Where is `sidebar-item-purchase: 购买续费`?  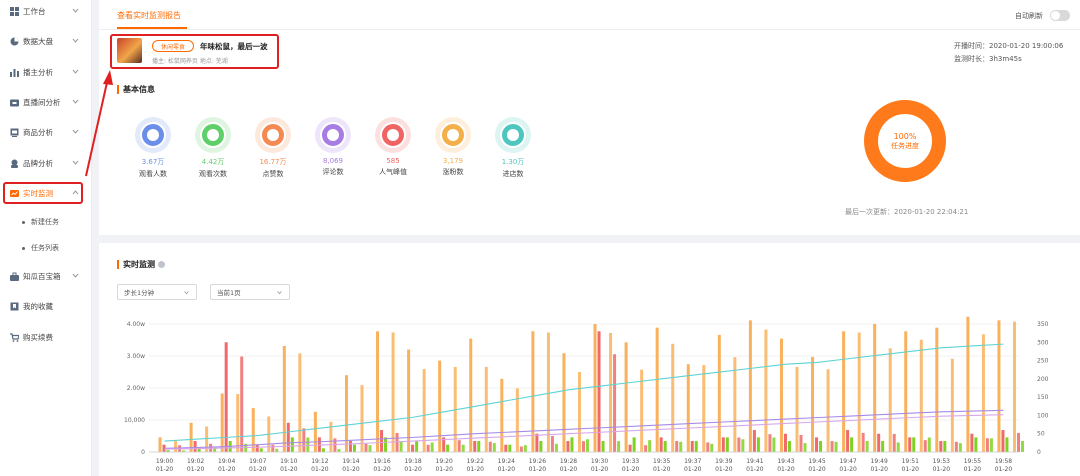 sidebar-item-purchase: 购买续费 is located at coordinates (46, 337).